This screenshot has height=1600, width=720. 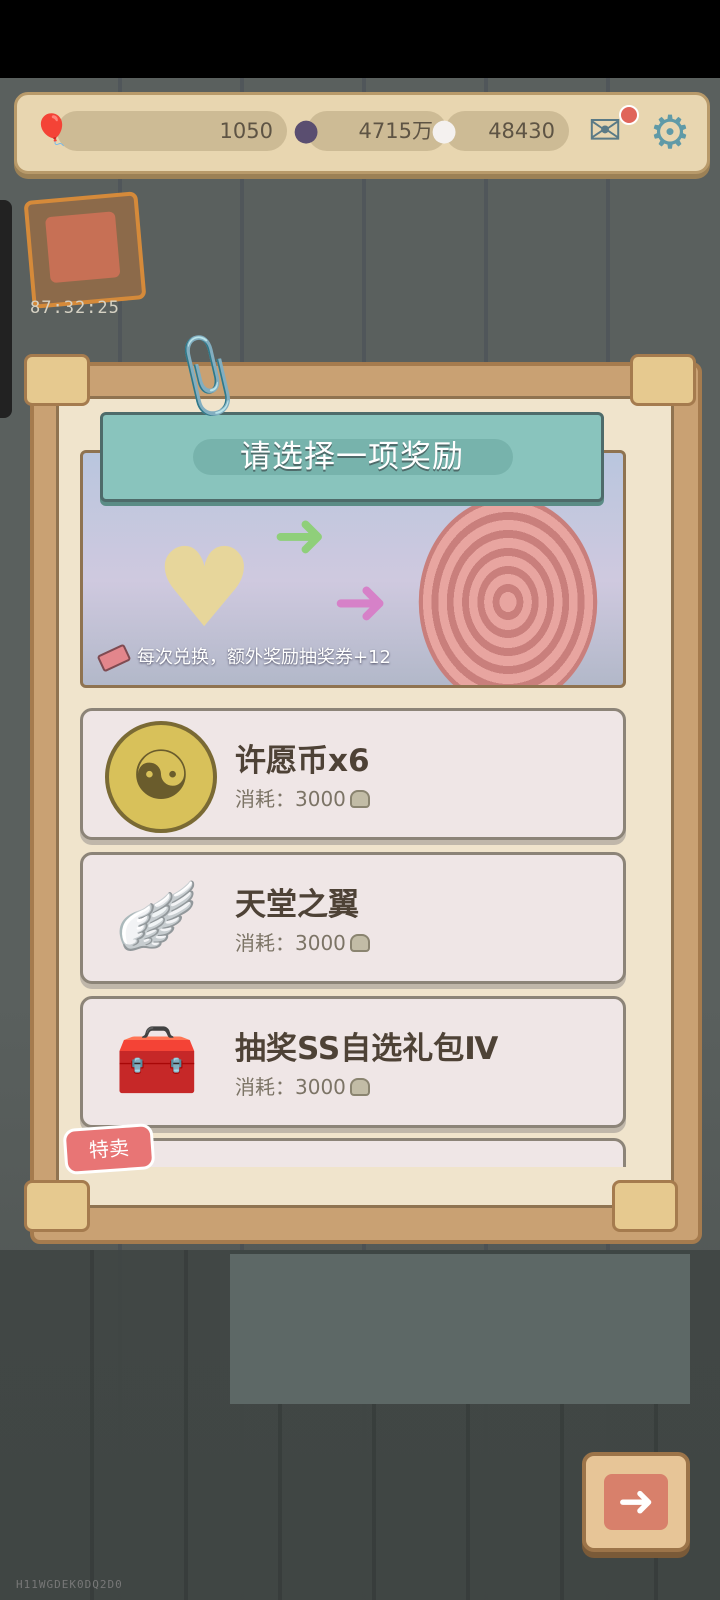 What do you see at coordinates (6, 309) in the screenshot?
I see `side-drawer-handle` at bounding box center [6, 309].